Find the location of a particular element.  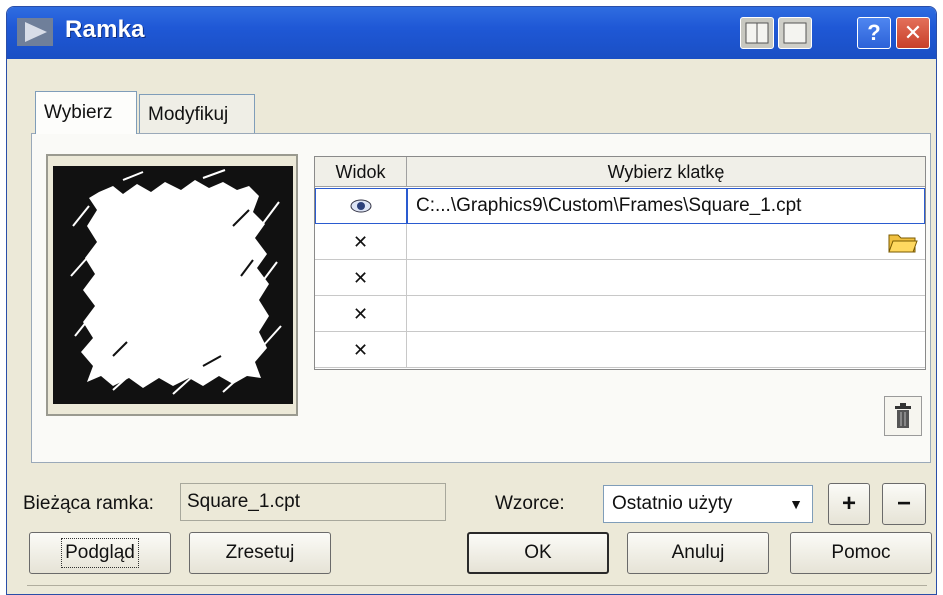

trash-icon is located at coordinates (903, 415).